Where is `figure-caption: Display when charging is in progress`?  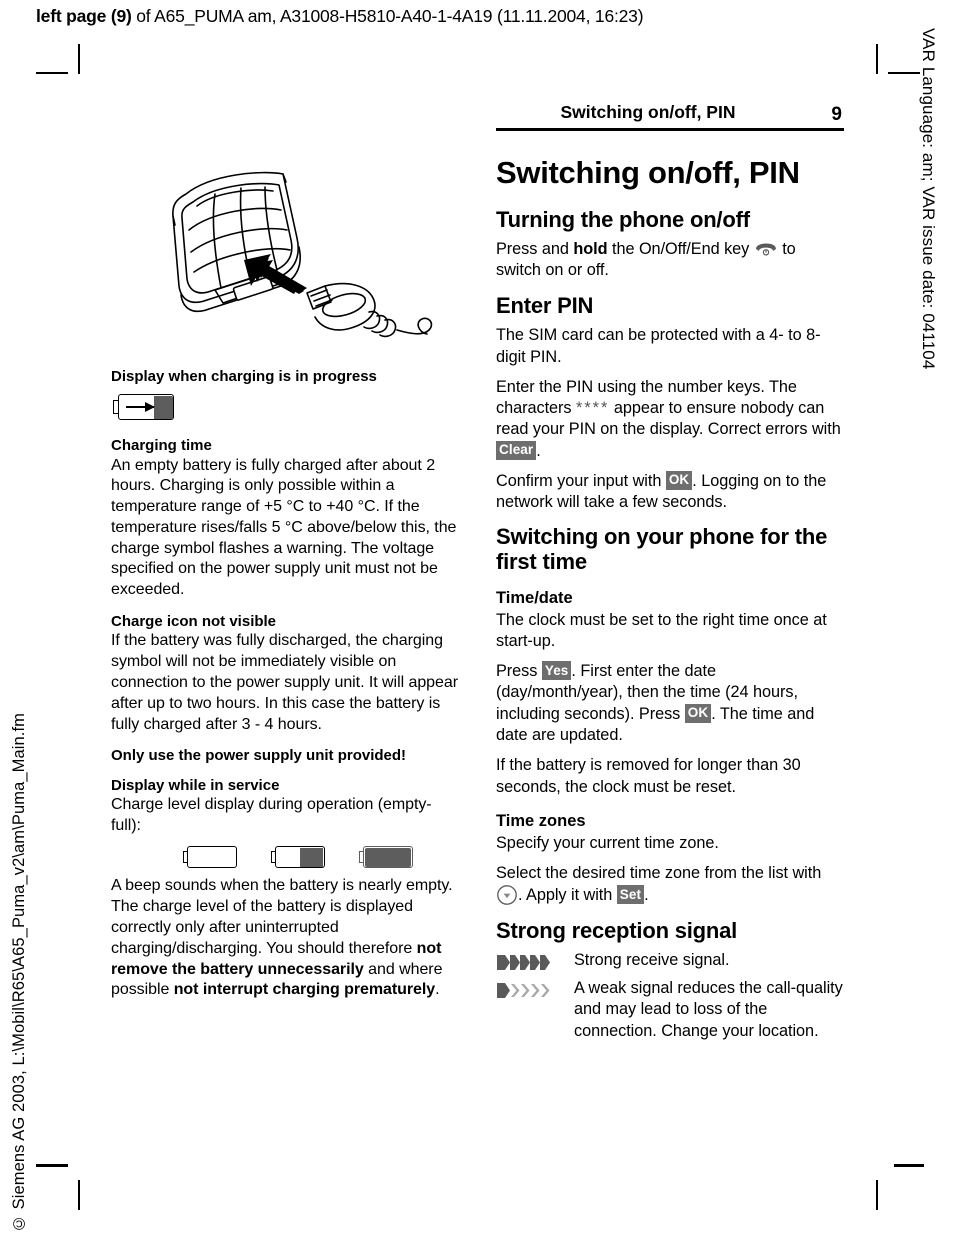 figure-caption: Display when charging is in progress is located at coordinates (244, 376).